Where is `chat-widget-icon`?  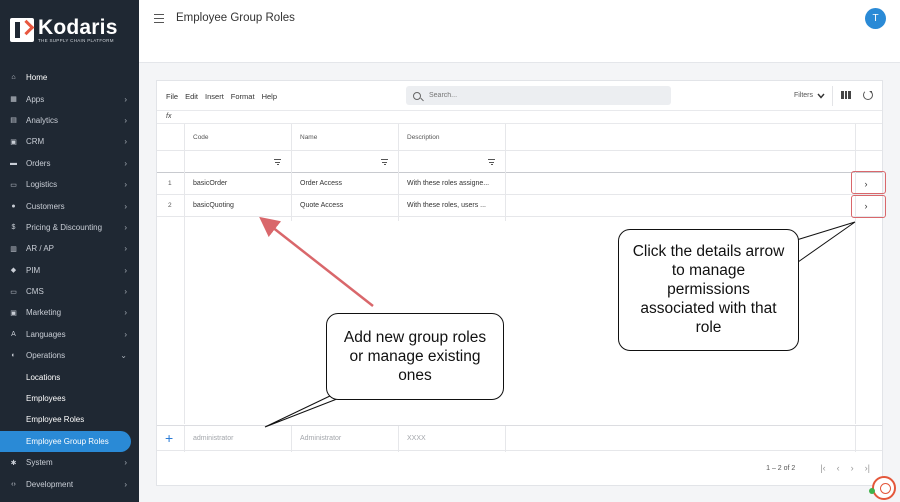 chat-widget-icon is located at coordinates (884, 488).